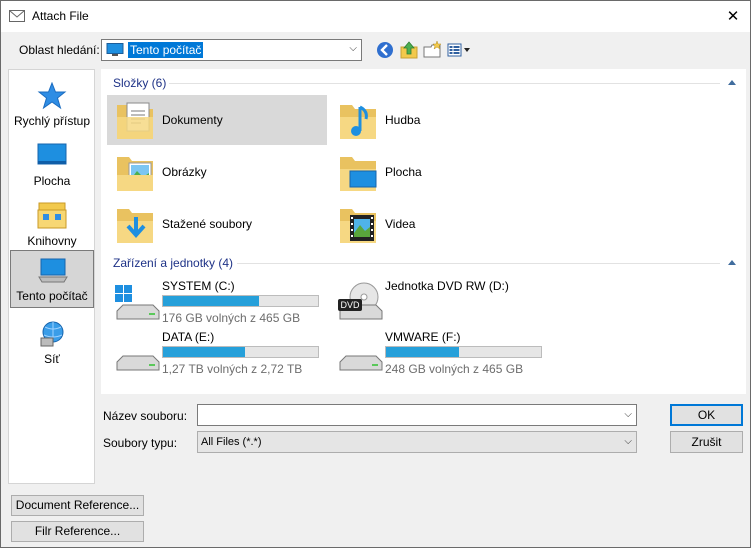 This screenshot has width=751, height=548. I want to click on filetype-label: Soubory typu:, so click(140, 443).